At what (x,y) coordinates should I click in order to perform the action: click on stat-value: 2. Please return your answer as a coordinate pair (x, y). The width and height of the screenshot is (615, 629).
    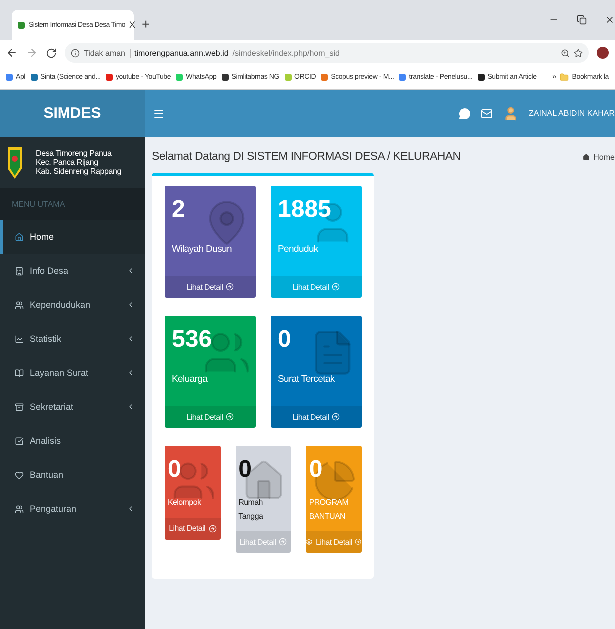
    Looking at the image, I should click on (179, 210).